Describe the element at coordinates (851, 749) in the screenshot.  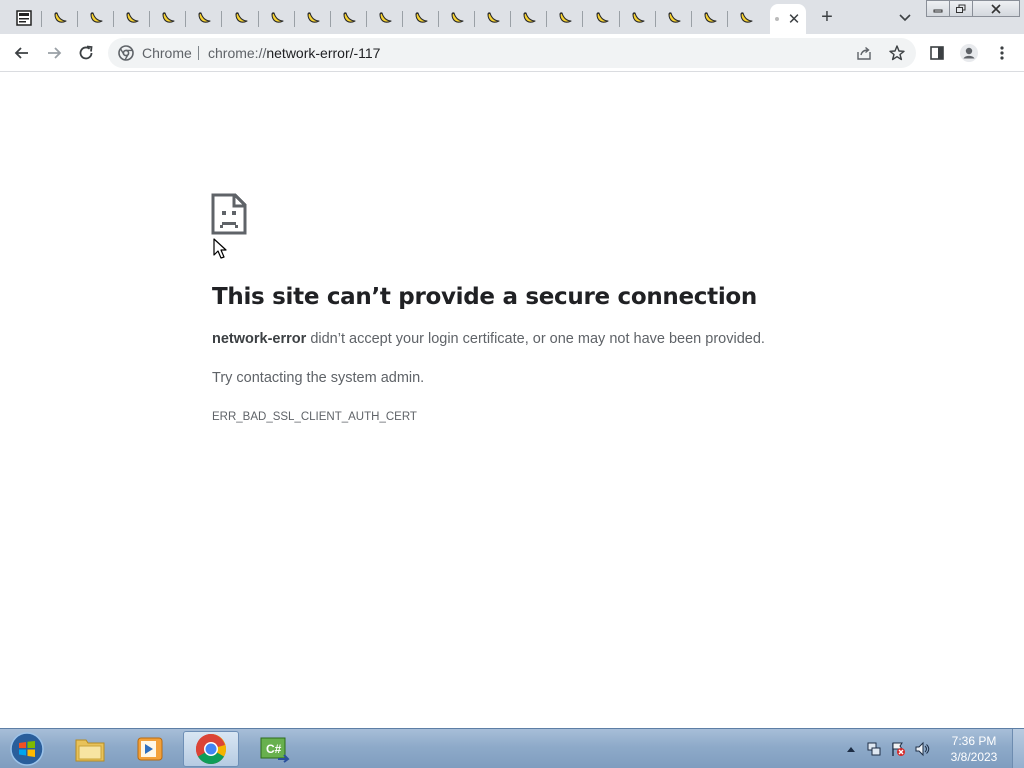
I see `tray-overflow-arrow-icon` at that location.